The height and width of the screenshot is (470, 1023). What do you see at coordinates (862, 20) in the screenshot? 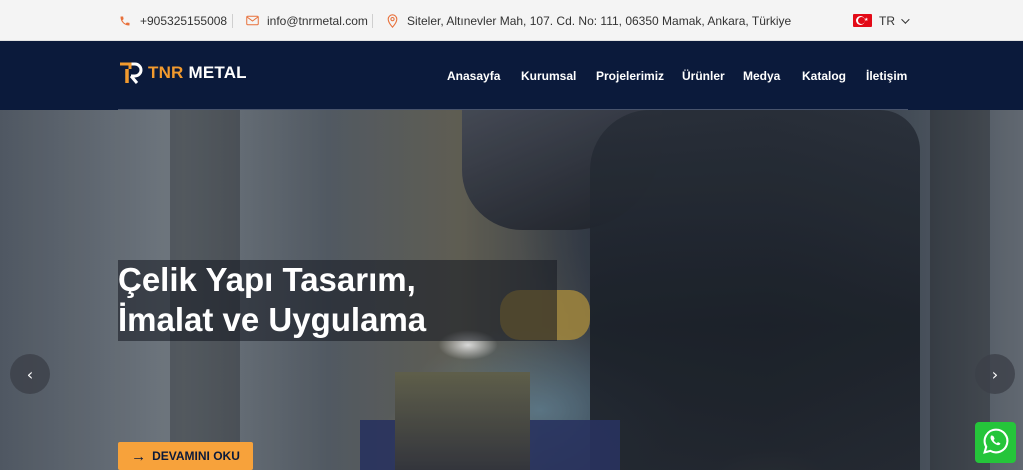
I see `turkey-flag-icon: ★` at bounding box center [862, 20].